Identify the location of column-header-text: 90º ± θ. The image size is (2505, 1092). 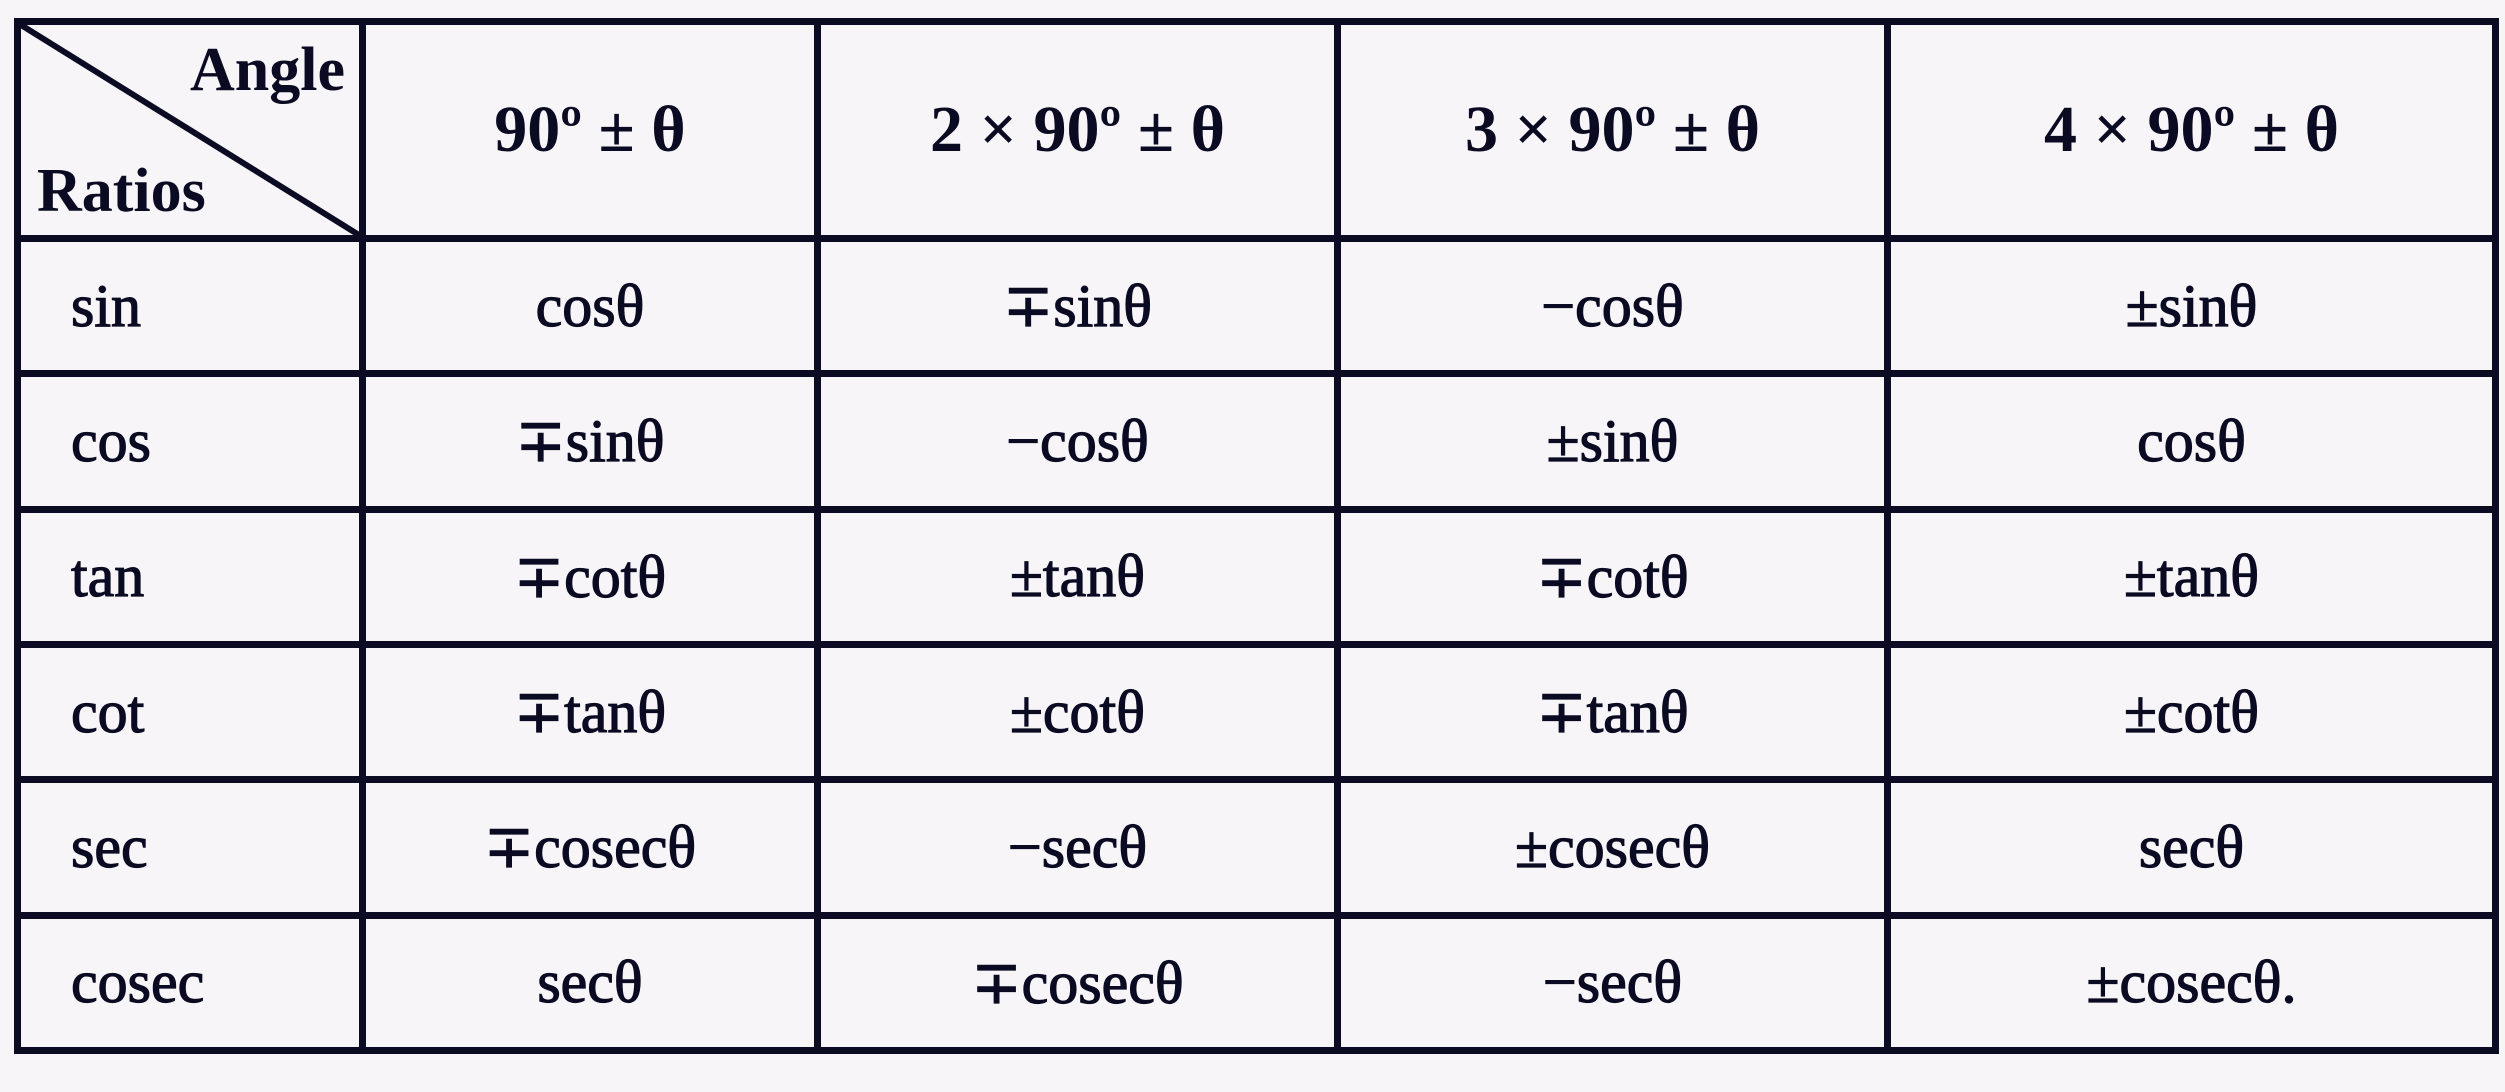
(590, 129).